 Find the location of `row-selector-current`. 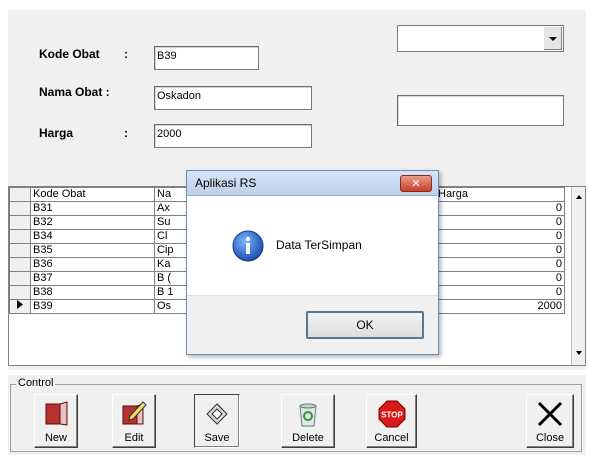

row-selector-current is located at coordinates (20, 306).